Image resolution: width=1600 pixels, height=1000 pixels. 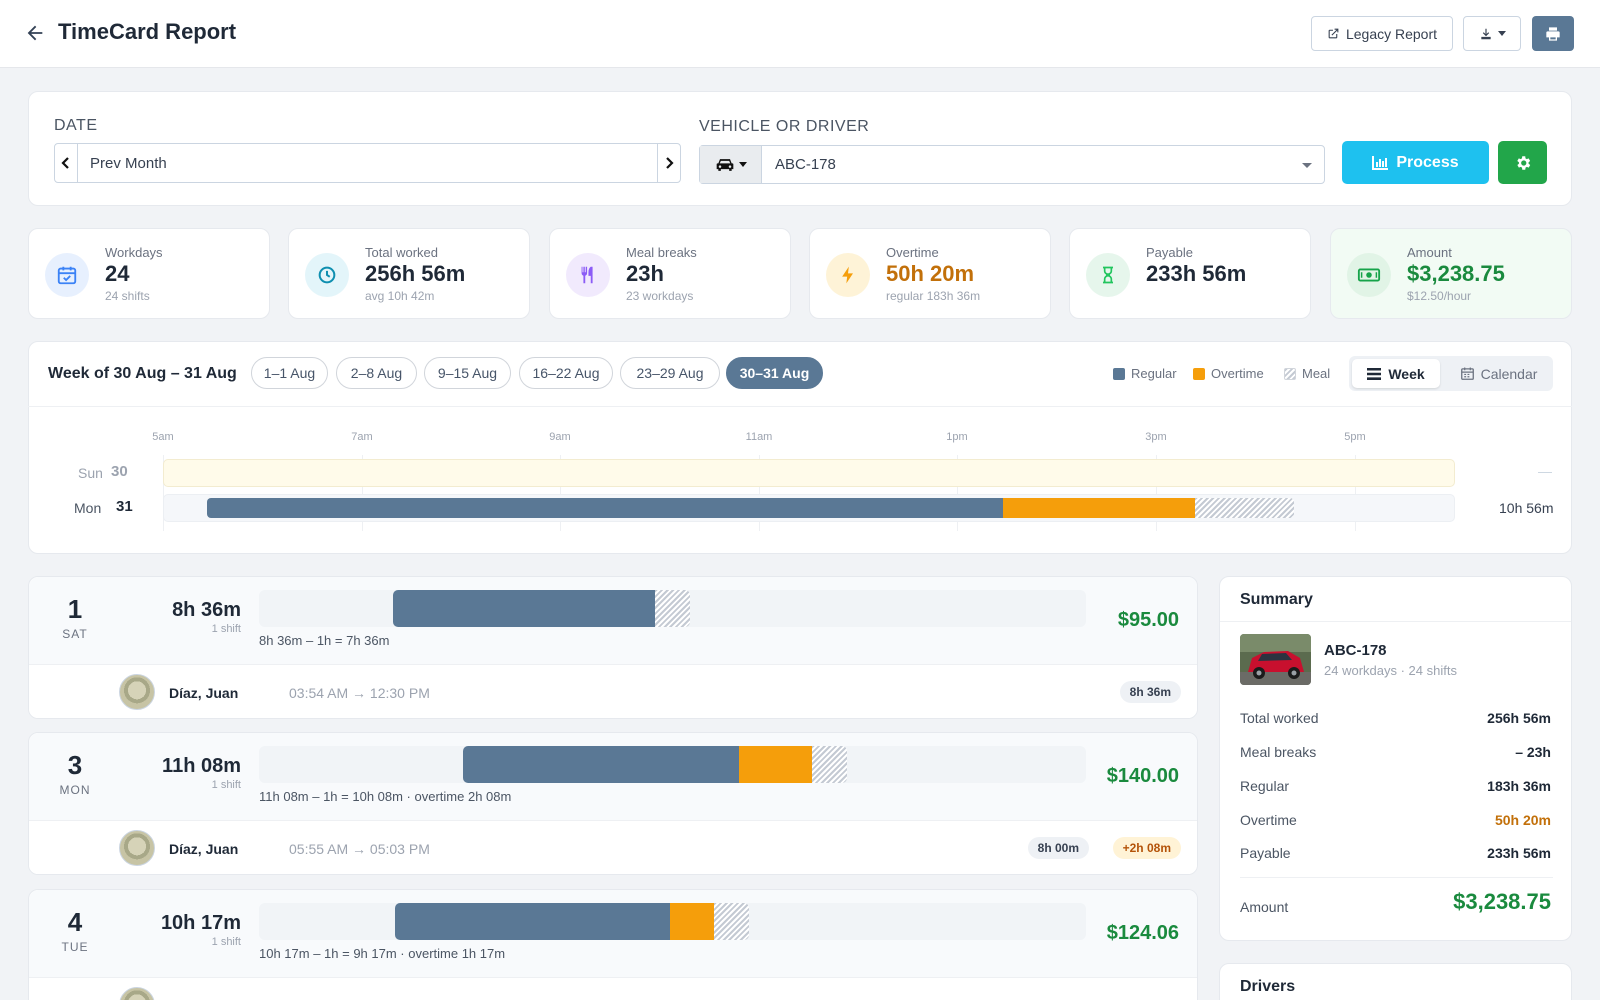 What do you see at coordinates (933, 296) in the screenshot?
I see `stat-sub: regular 183h 36m` at bounding box center [933, 296].